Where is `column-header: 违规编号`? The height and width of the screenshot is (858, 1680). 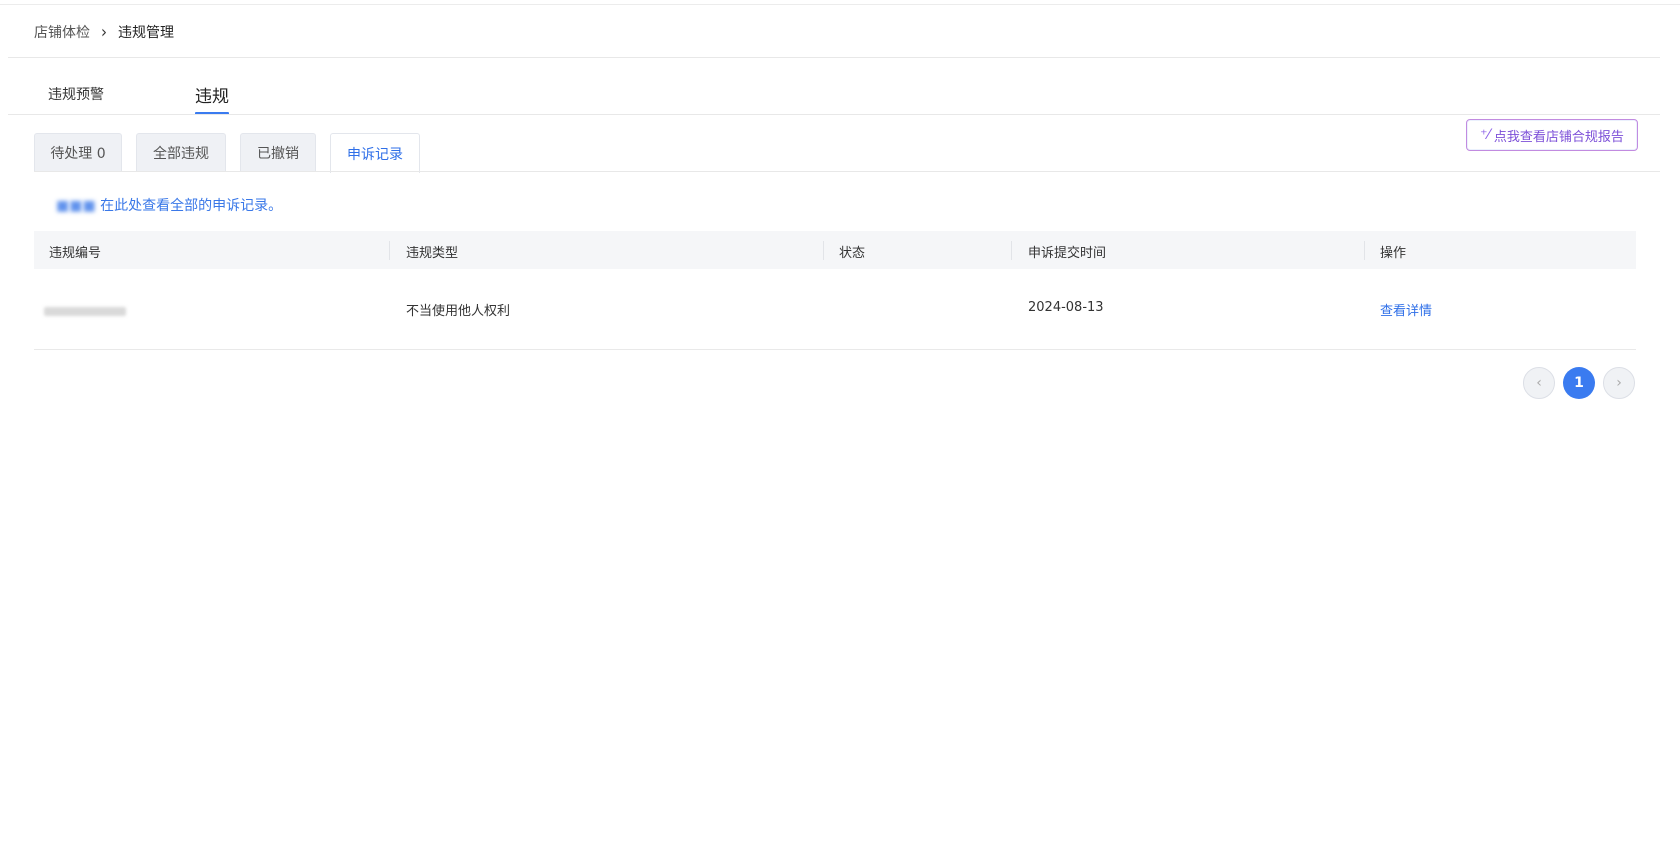
column-header: 违规编号 is located at coordinates (75, 253).